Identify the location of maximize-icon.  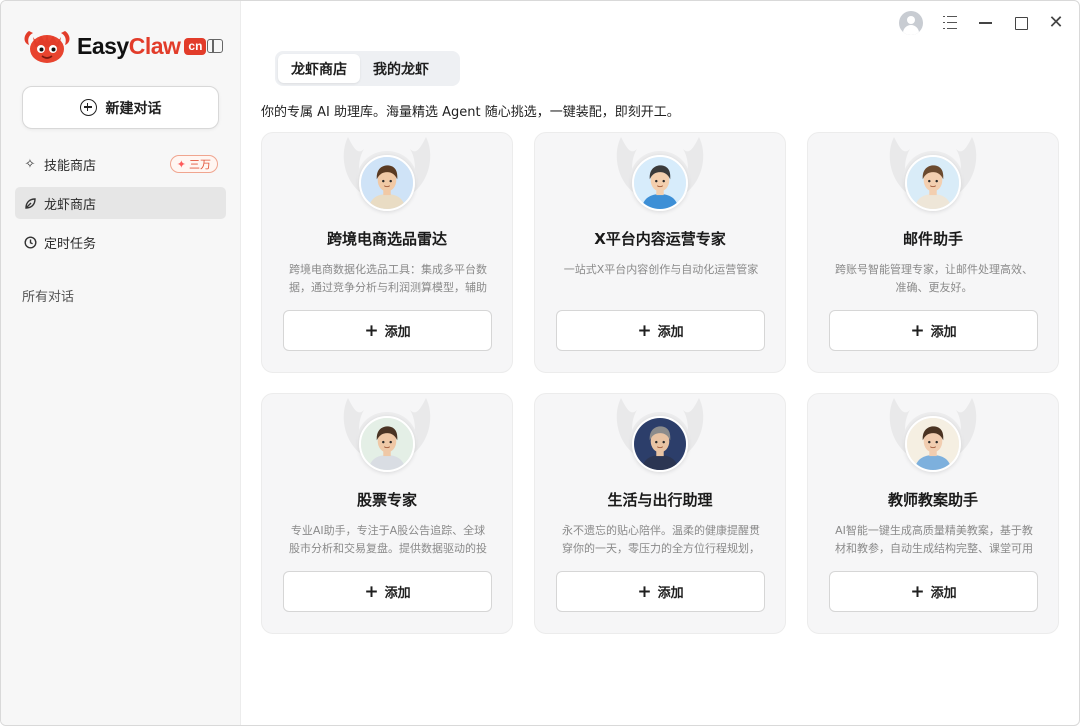
(1021, 23).